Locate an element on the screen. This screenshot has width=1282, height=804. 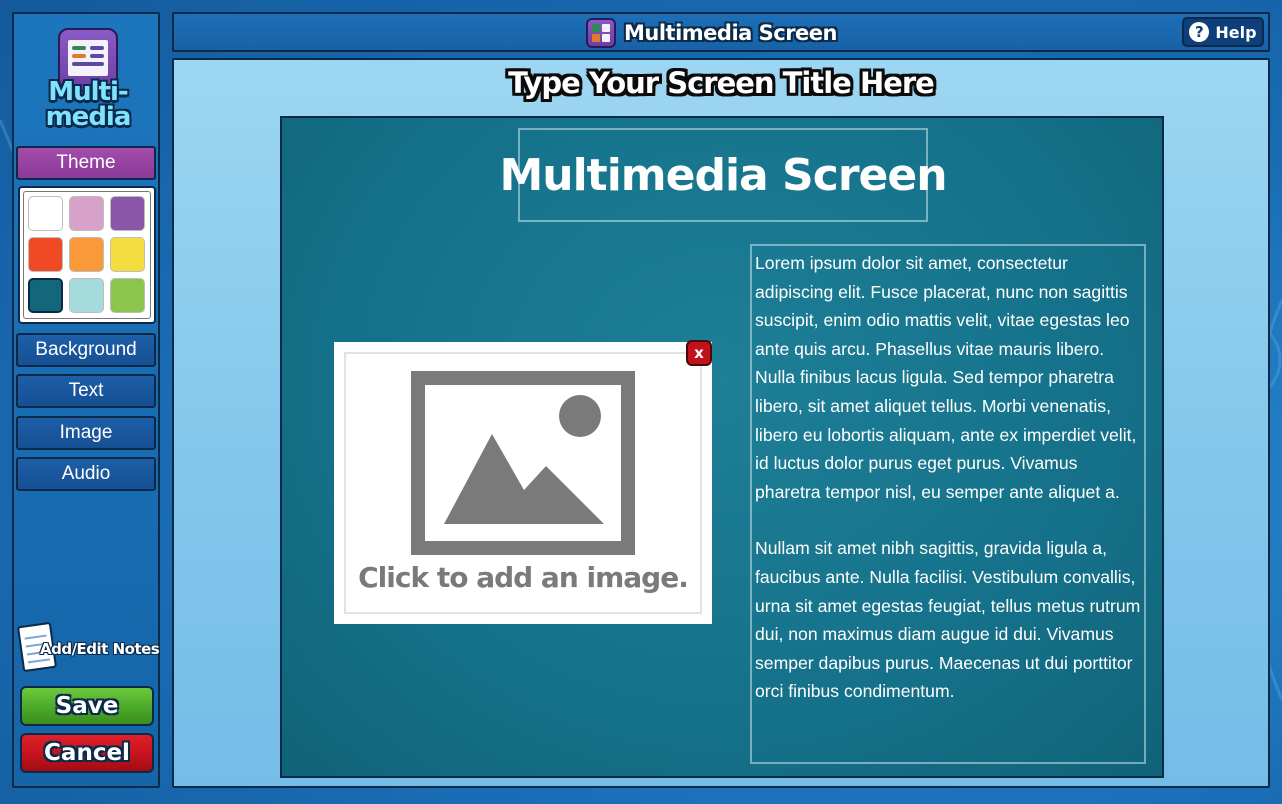
top-bar-title: Multimedia Screen is located at coordinates (730, 33).